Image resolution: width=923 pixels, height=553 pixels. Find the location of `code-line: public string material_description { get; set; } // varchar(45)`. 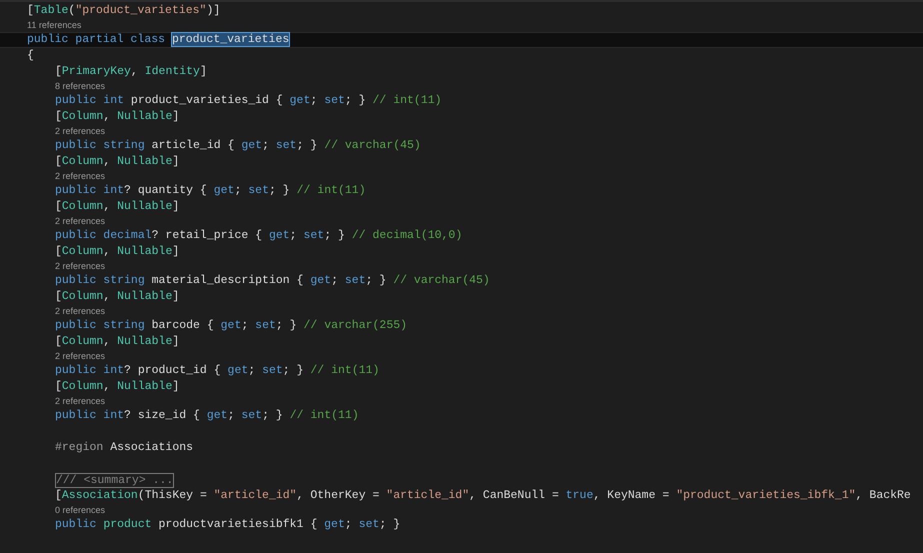

code-line: public string material_description { get; set; } // varchar(45) is located at coordinates (272, 281).